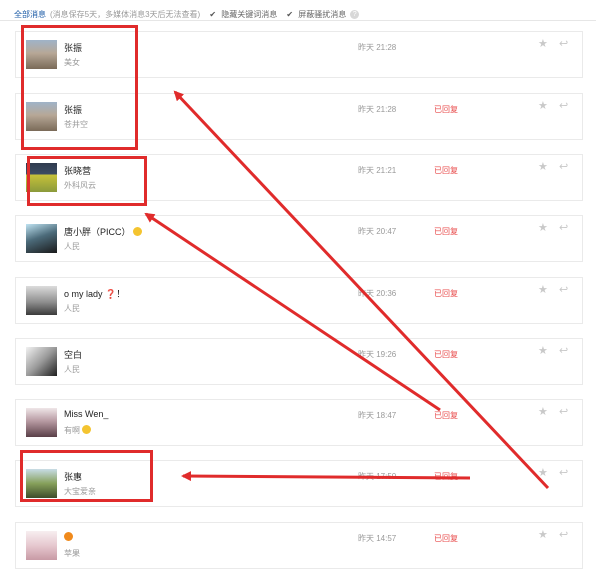 The image size is (596, 573). What do you see at coordinates (73, 354) in the screenshot?
I see `sender-name: 空白` at bounding box center [73, 354].